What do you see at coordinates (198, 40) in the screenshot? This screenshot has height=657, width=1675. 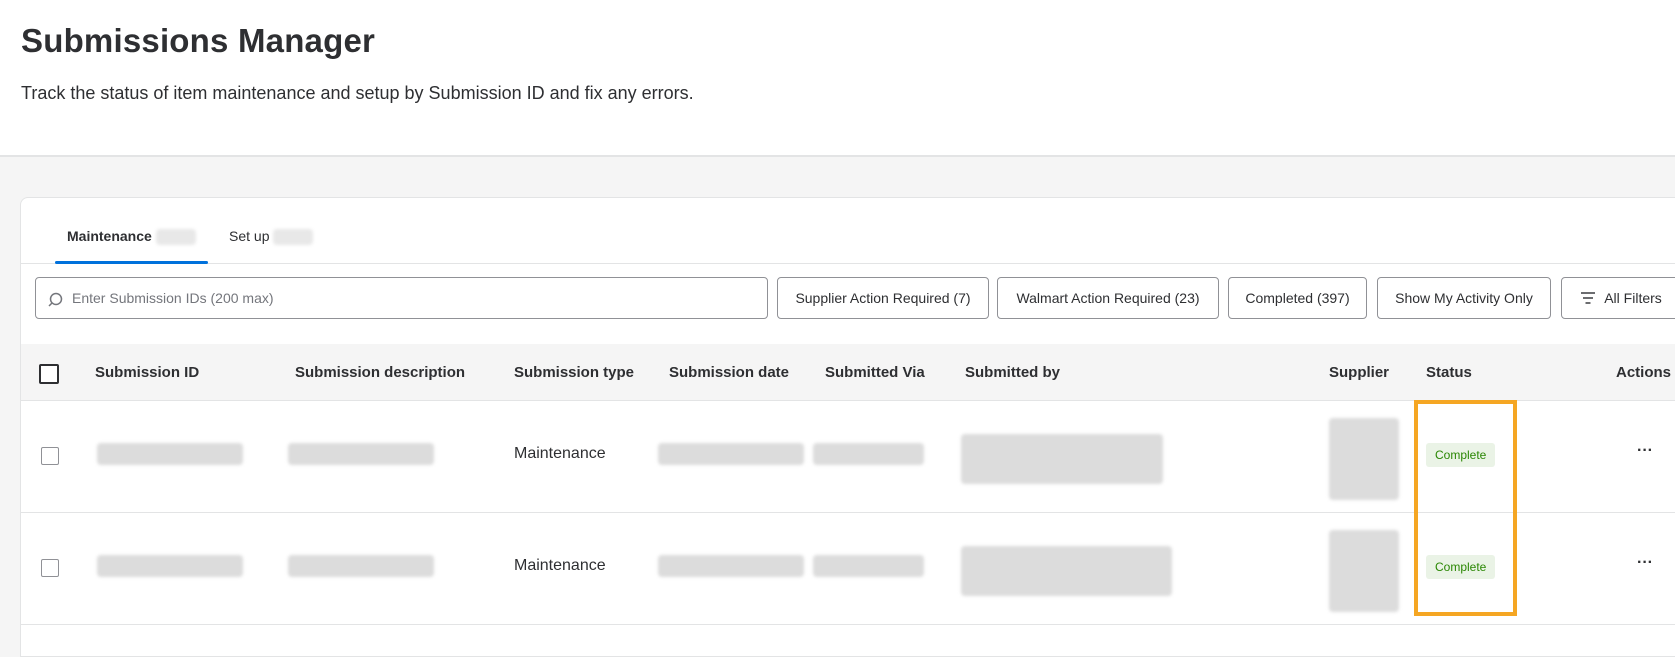 I see `page-title: Submissions Manager` at bounding box center [198, 40].